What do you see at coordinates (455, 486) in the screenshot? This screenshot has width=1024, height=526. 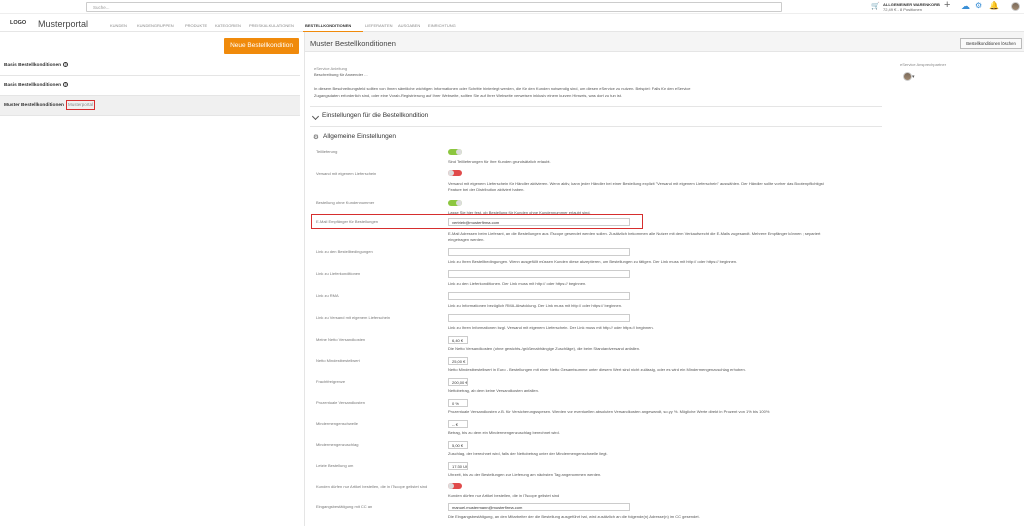 I see `toggle-nur-gelistete-artikel` at bounding box center [455, 486].